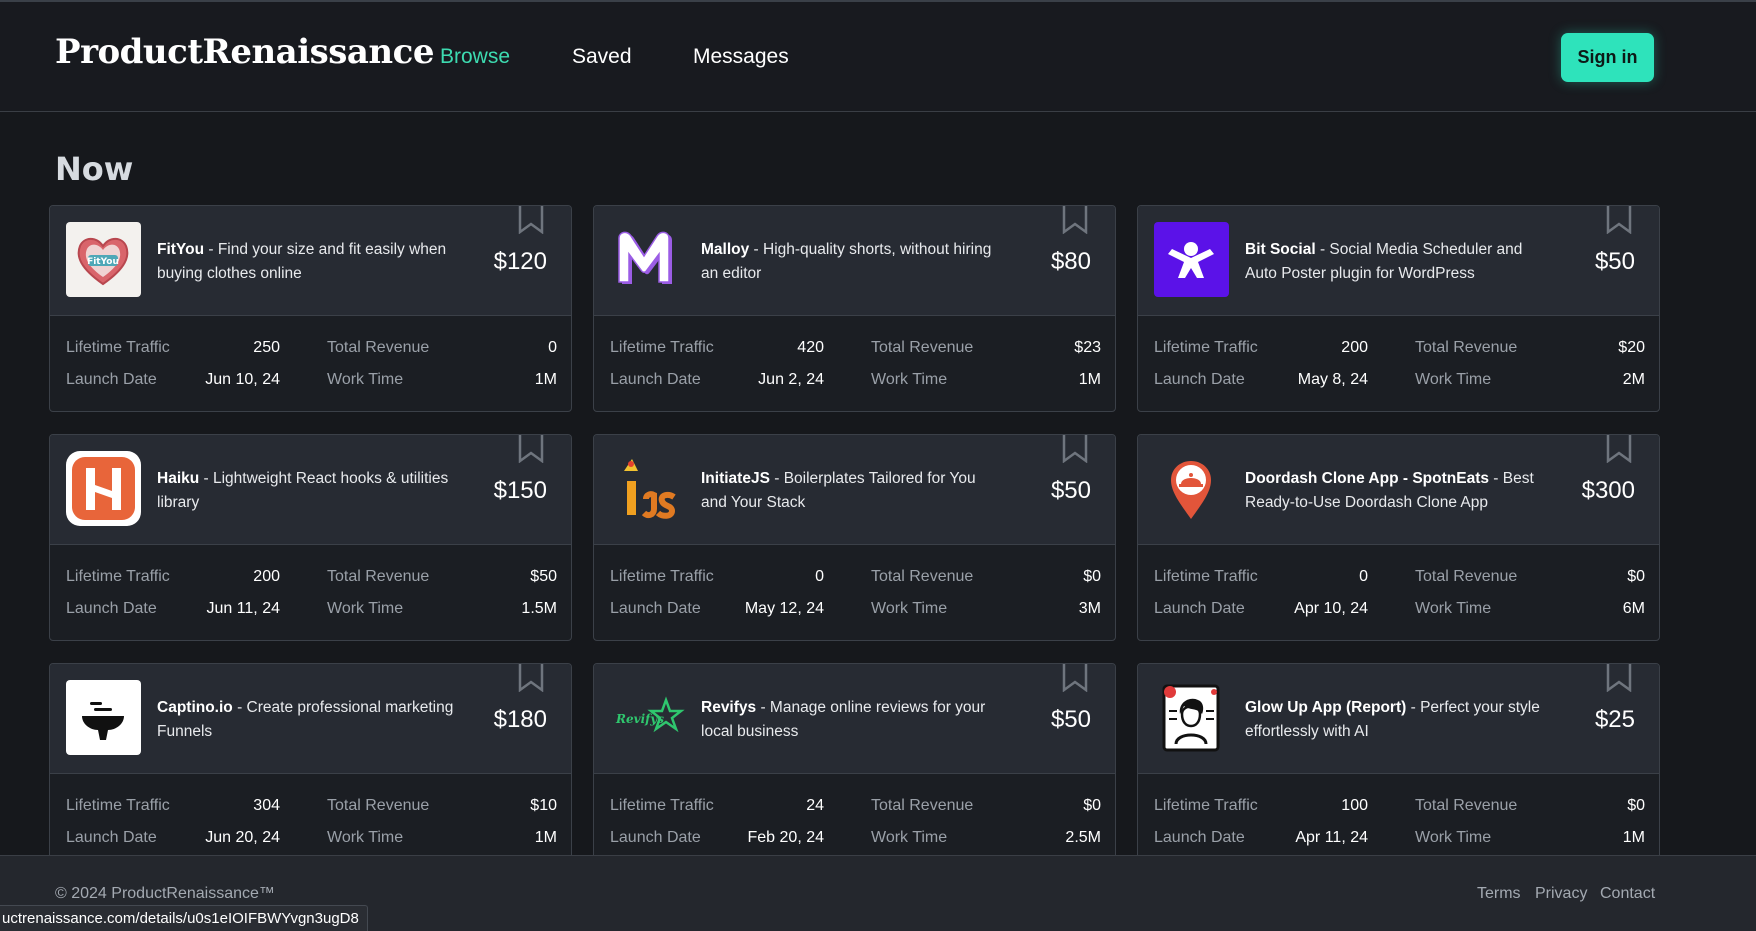 This screenshot has width=1756, height=931. What do you see at coordinates (1354, 805) in the screenshot?
I see `lifetime-traffic-value: 100` at bounding box center [1354, 805].